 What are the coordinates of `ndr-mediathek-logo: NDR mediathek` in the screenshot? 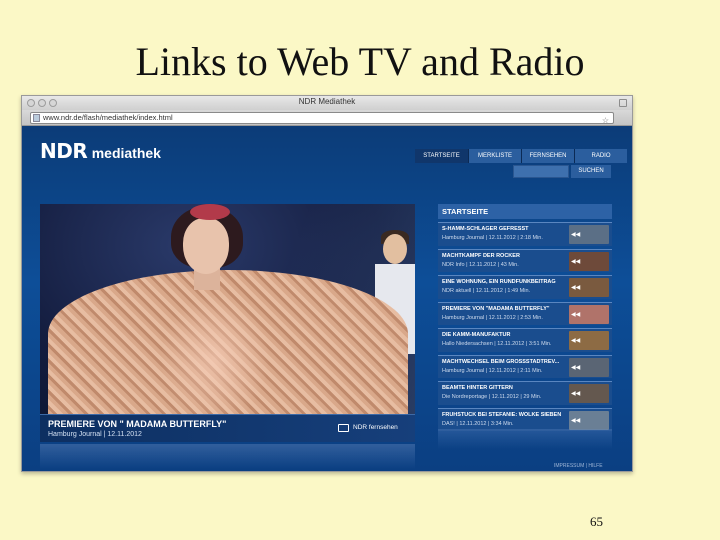 It's located at (100, 151).